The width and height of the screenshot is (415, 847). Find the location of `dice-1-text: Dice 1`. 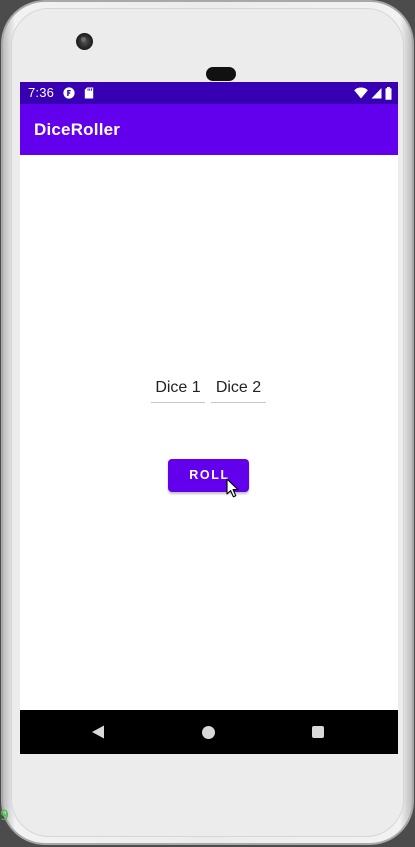

dice-1-text: Dice 1 is located at coordinates (178, 390).